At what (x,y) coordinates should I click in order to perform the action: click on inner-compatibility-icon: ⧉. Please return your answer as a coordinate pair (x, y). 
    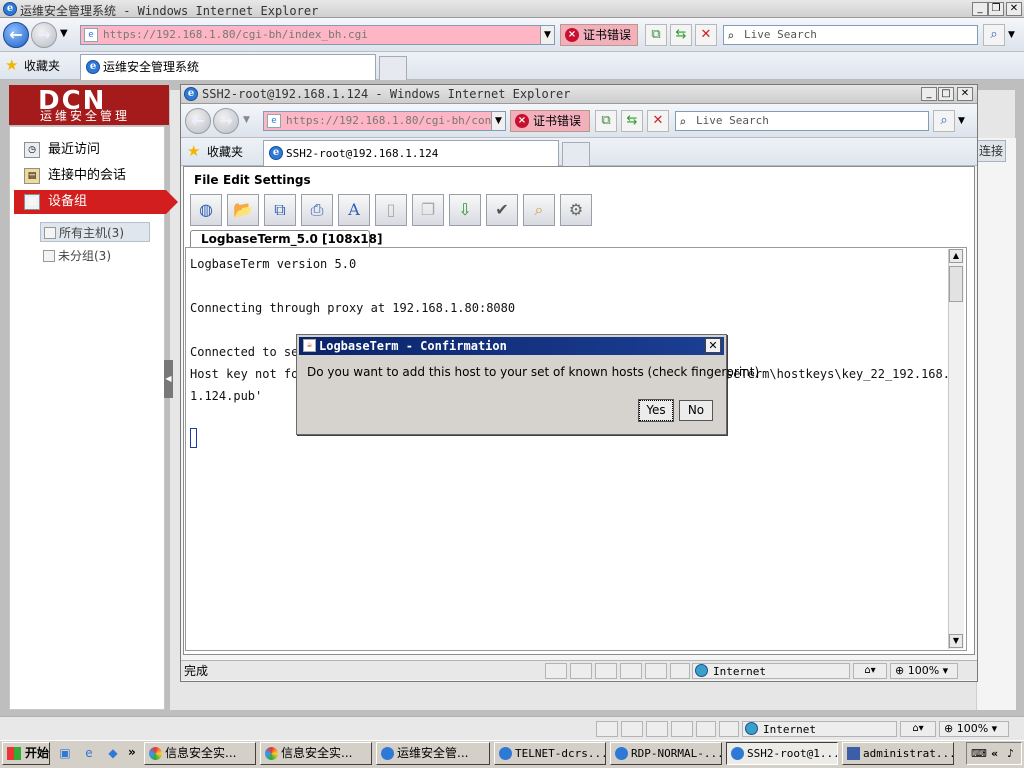
    Looking at the image, I should click on (606, 121).